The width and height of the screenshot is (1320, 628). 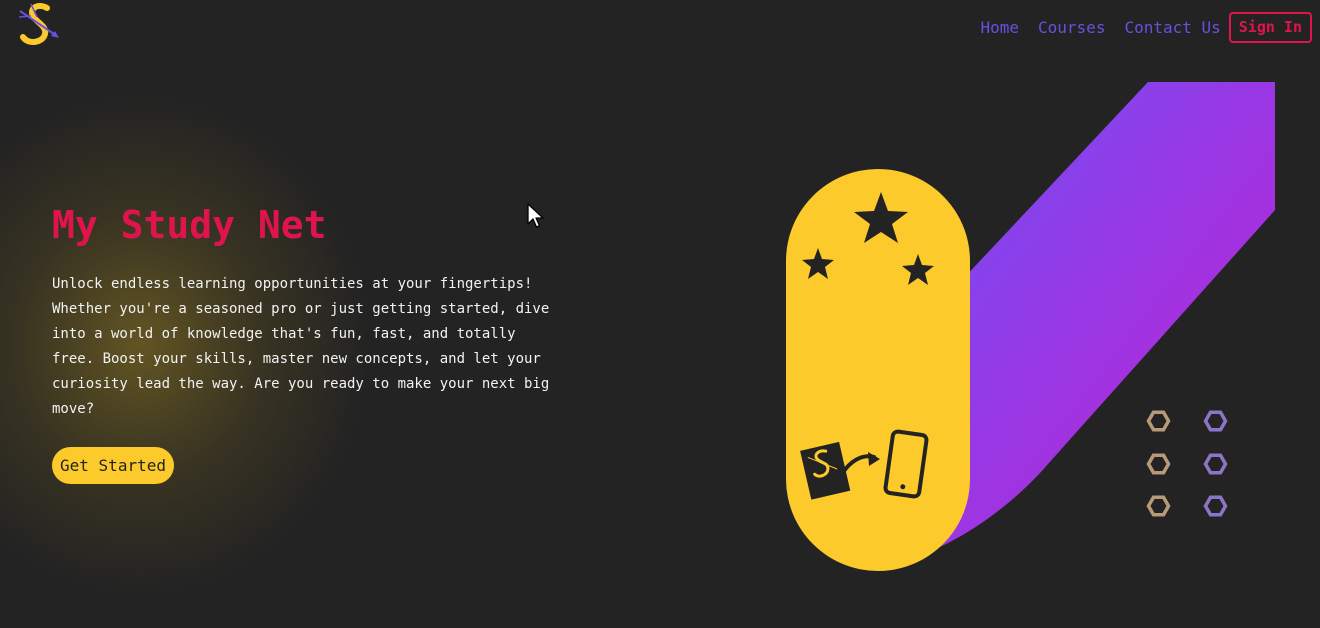 I want to click on get-started-button: Get Started, so click(x=113, y=465).